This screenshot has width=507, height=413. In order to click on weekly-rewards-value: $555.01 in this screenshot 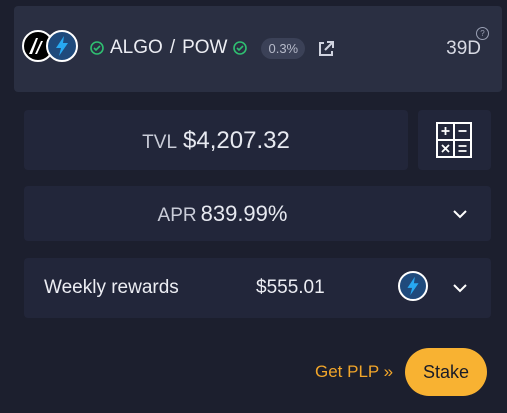, I will do `click(290, 287)`.